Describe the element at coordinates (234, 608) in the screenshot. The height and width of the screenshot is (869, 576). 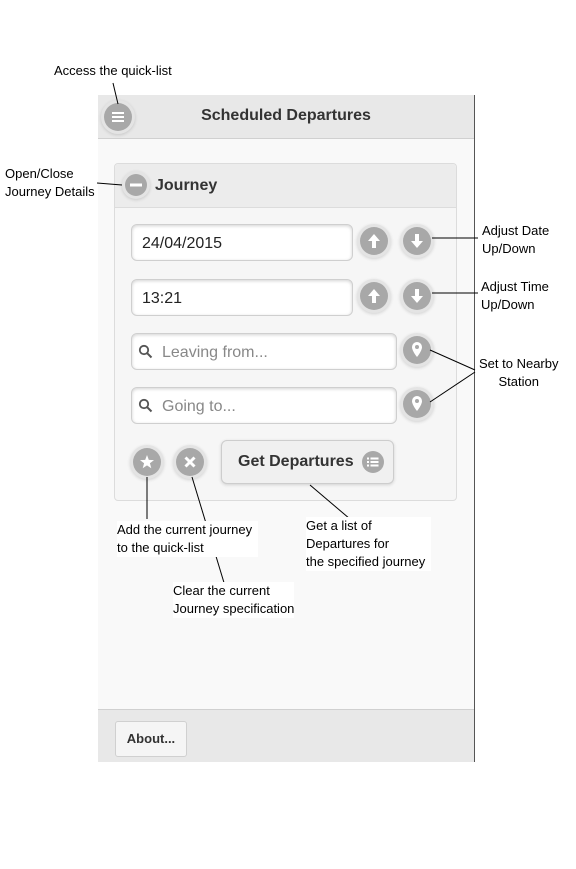
I see `annotation-line: Journey specification` at that location.